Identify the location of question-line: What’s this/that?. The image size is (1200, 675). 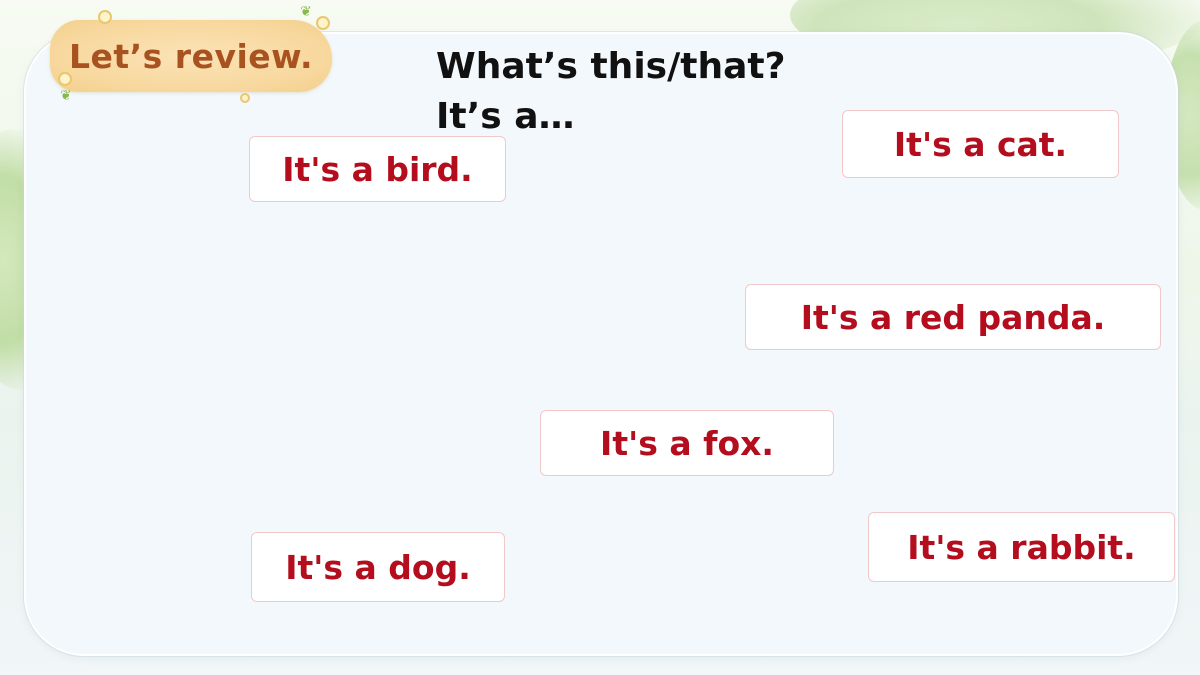
(611, 66).